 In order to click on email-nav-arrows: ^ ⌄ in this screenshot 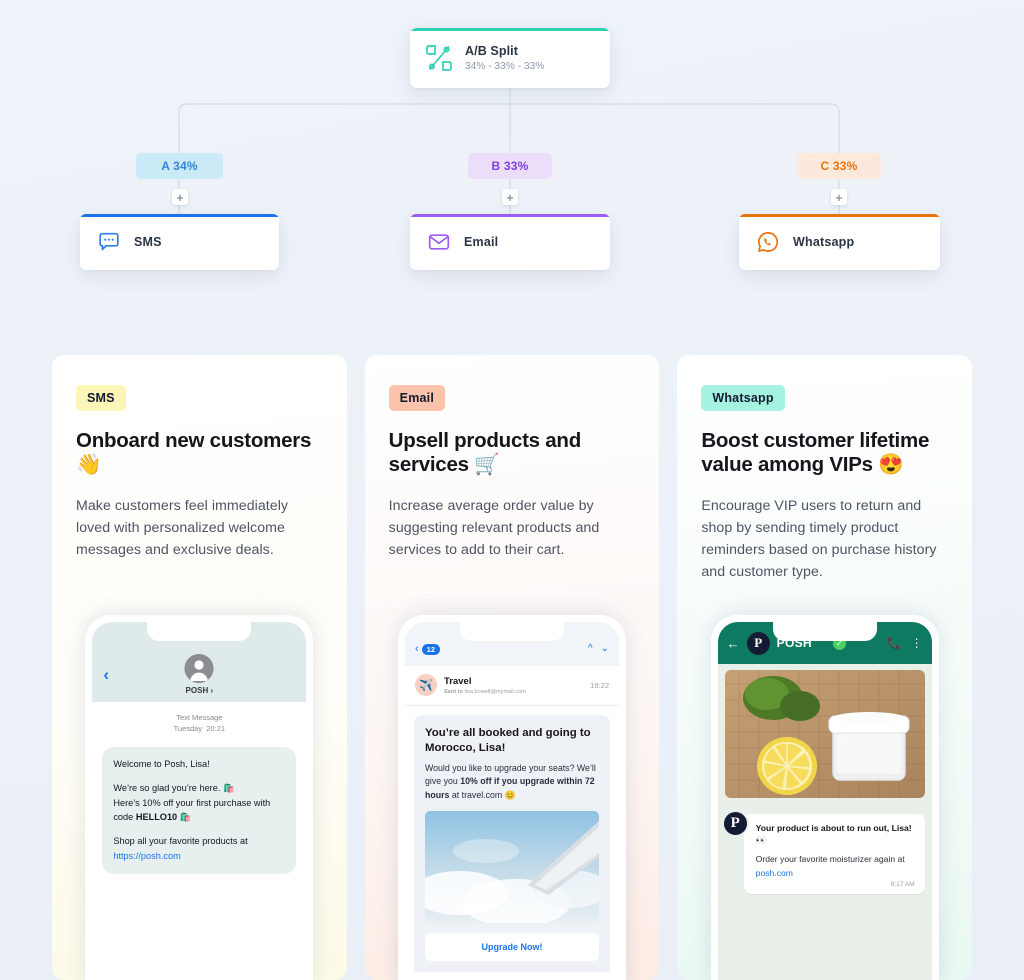, I will do `click(598, 649)`.